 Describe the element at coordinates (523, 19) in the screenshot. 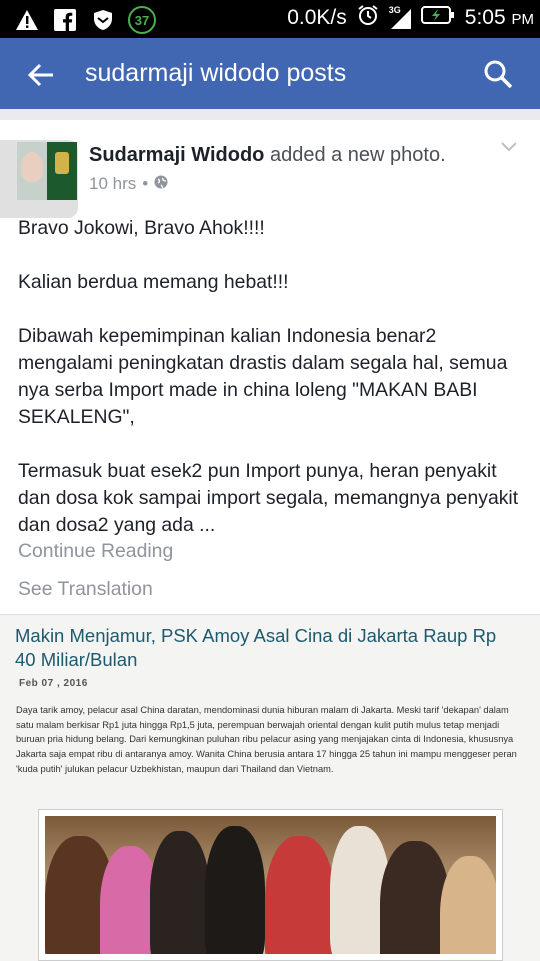

I see `clock-ampm: PM` at that location.